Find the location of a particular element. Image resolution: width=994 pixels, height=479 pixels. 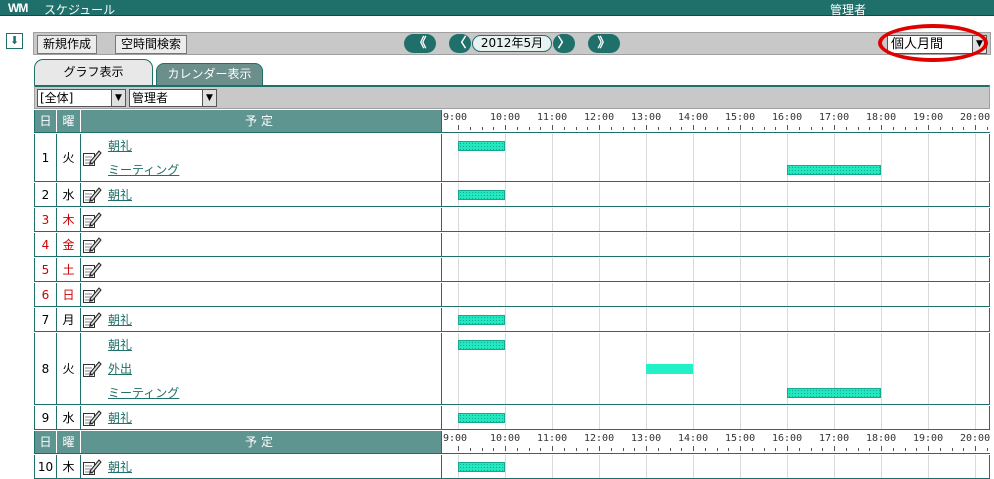

hour-tick-label: 20:00 is located at coordinates (975, 117).